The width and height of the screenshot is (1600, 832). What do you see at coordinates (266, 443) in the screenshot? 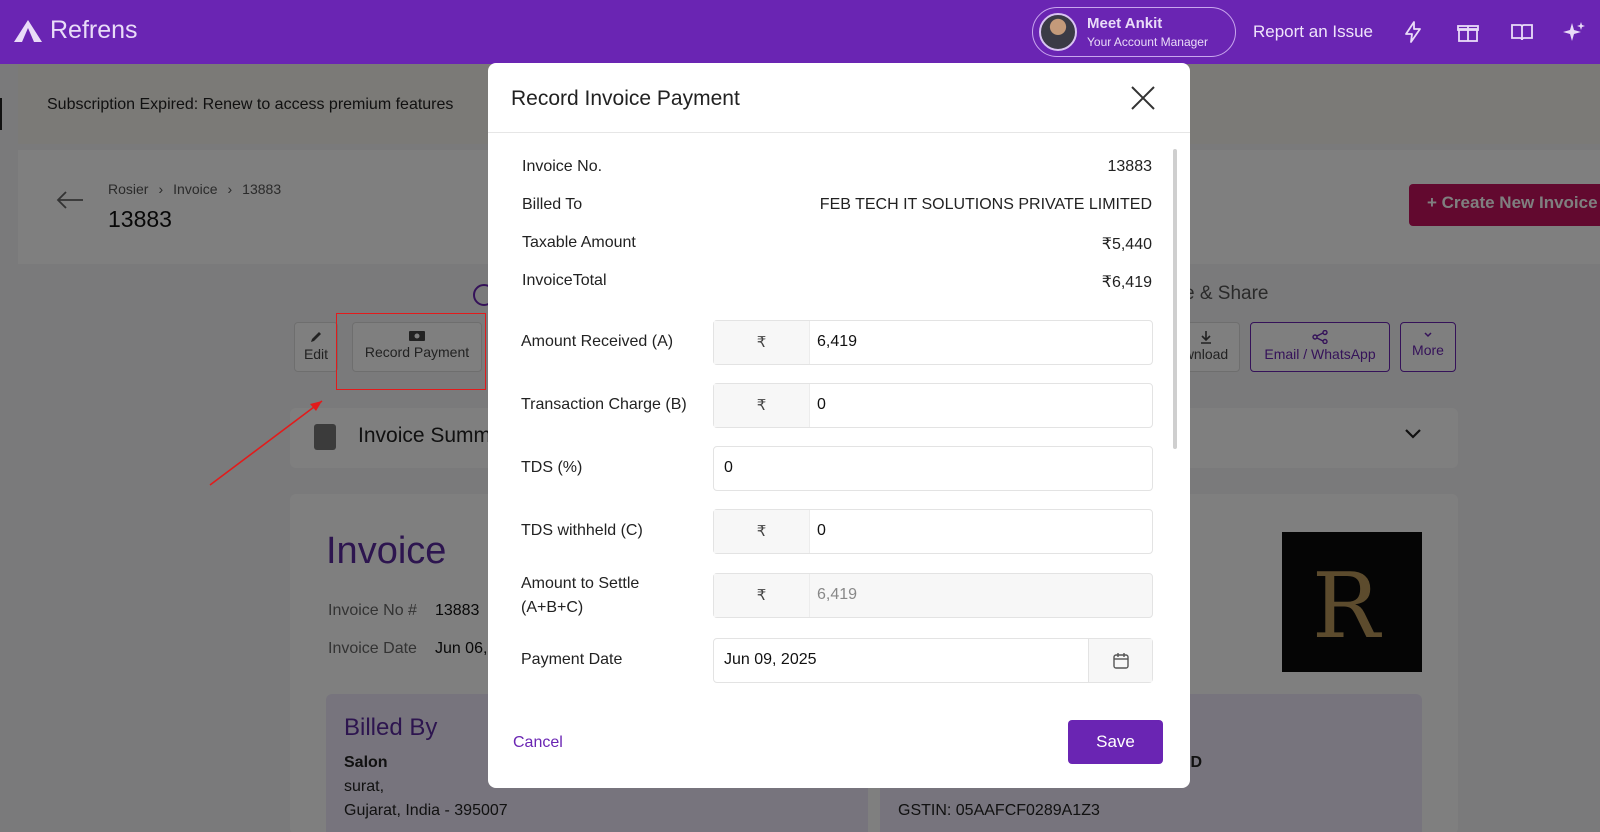
I see `annotation-arrow-icon` at bounding box center [266, 443].